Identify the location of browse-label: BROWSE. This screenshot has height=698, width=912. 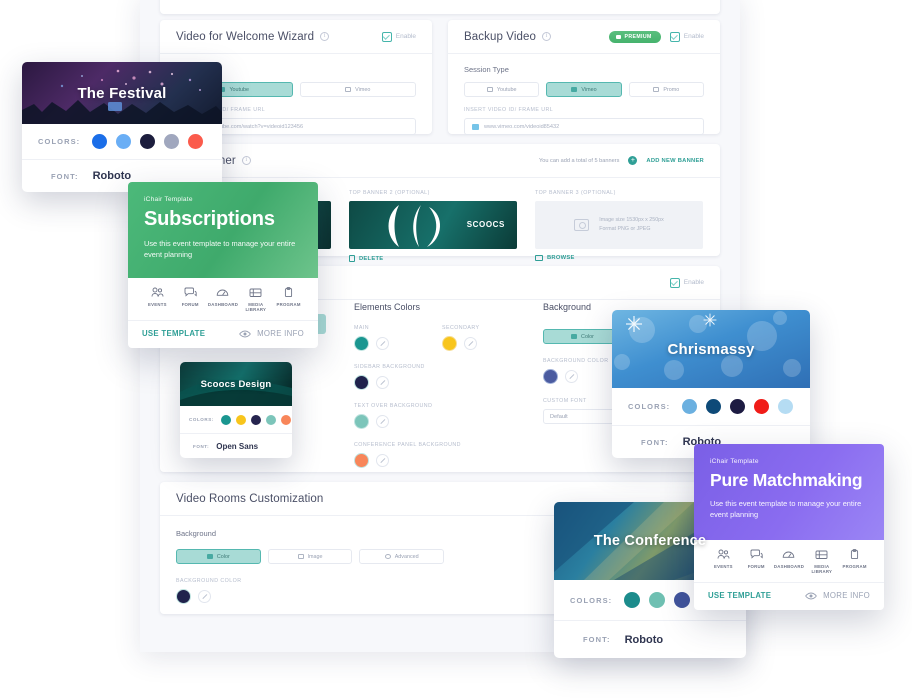
(561, 258).